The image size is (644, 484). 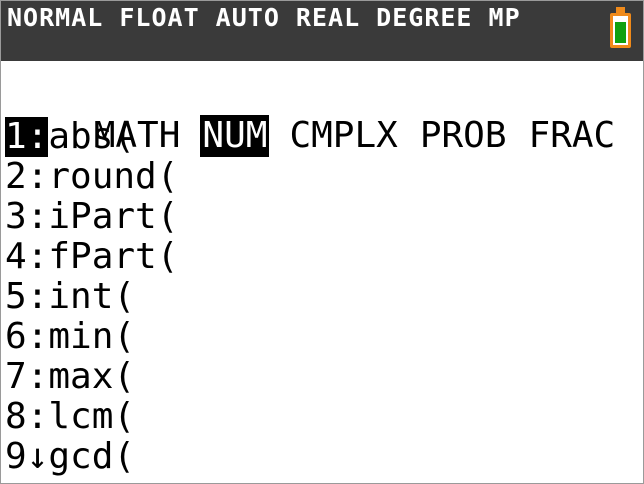 I want to click on status-bar: NORMAL FLOAT AUTO REAL DEGREE MP, so click(x=322, y=31).